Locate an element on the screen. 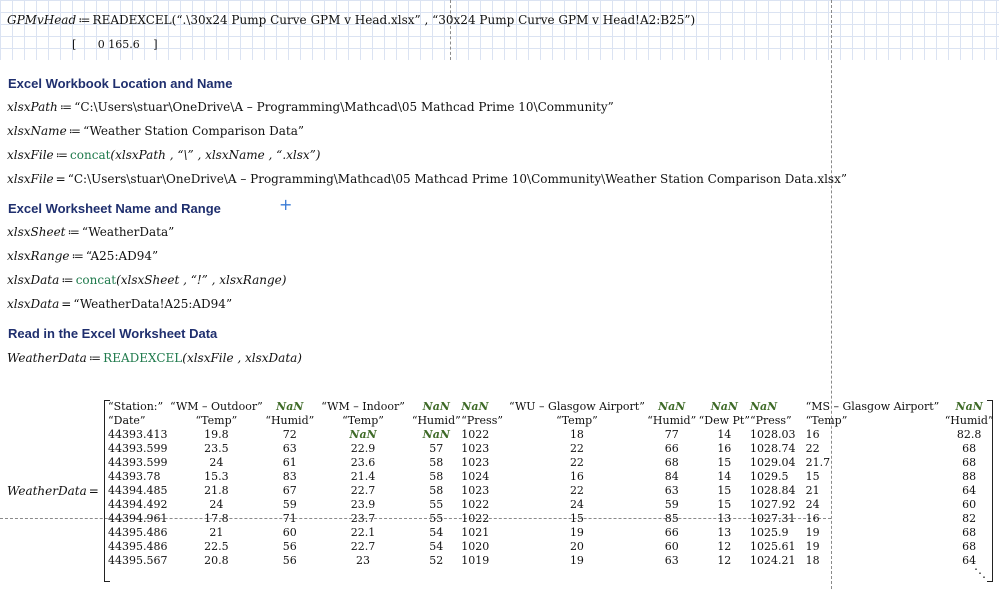 Image resolution: width=999 pixels, height=589 pixels. matrix-cell: 15.3 is located at coordinates (216, 477).